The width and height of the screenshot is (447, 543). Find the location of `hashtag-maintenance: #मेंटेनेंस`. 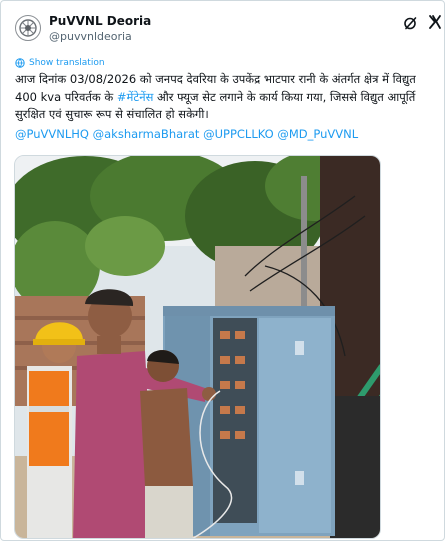

hashtag-maintenance: #मेंटेनेंस is located at coordinates (135, 97).